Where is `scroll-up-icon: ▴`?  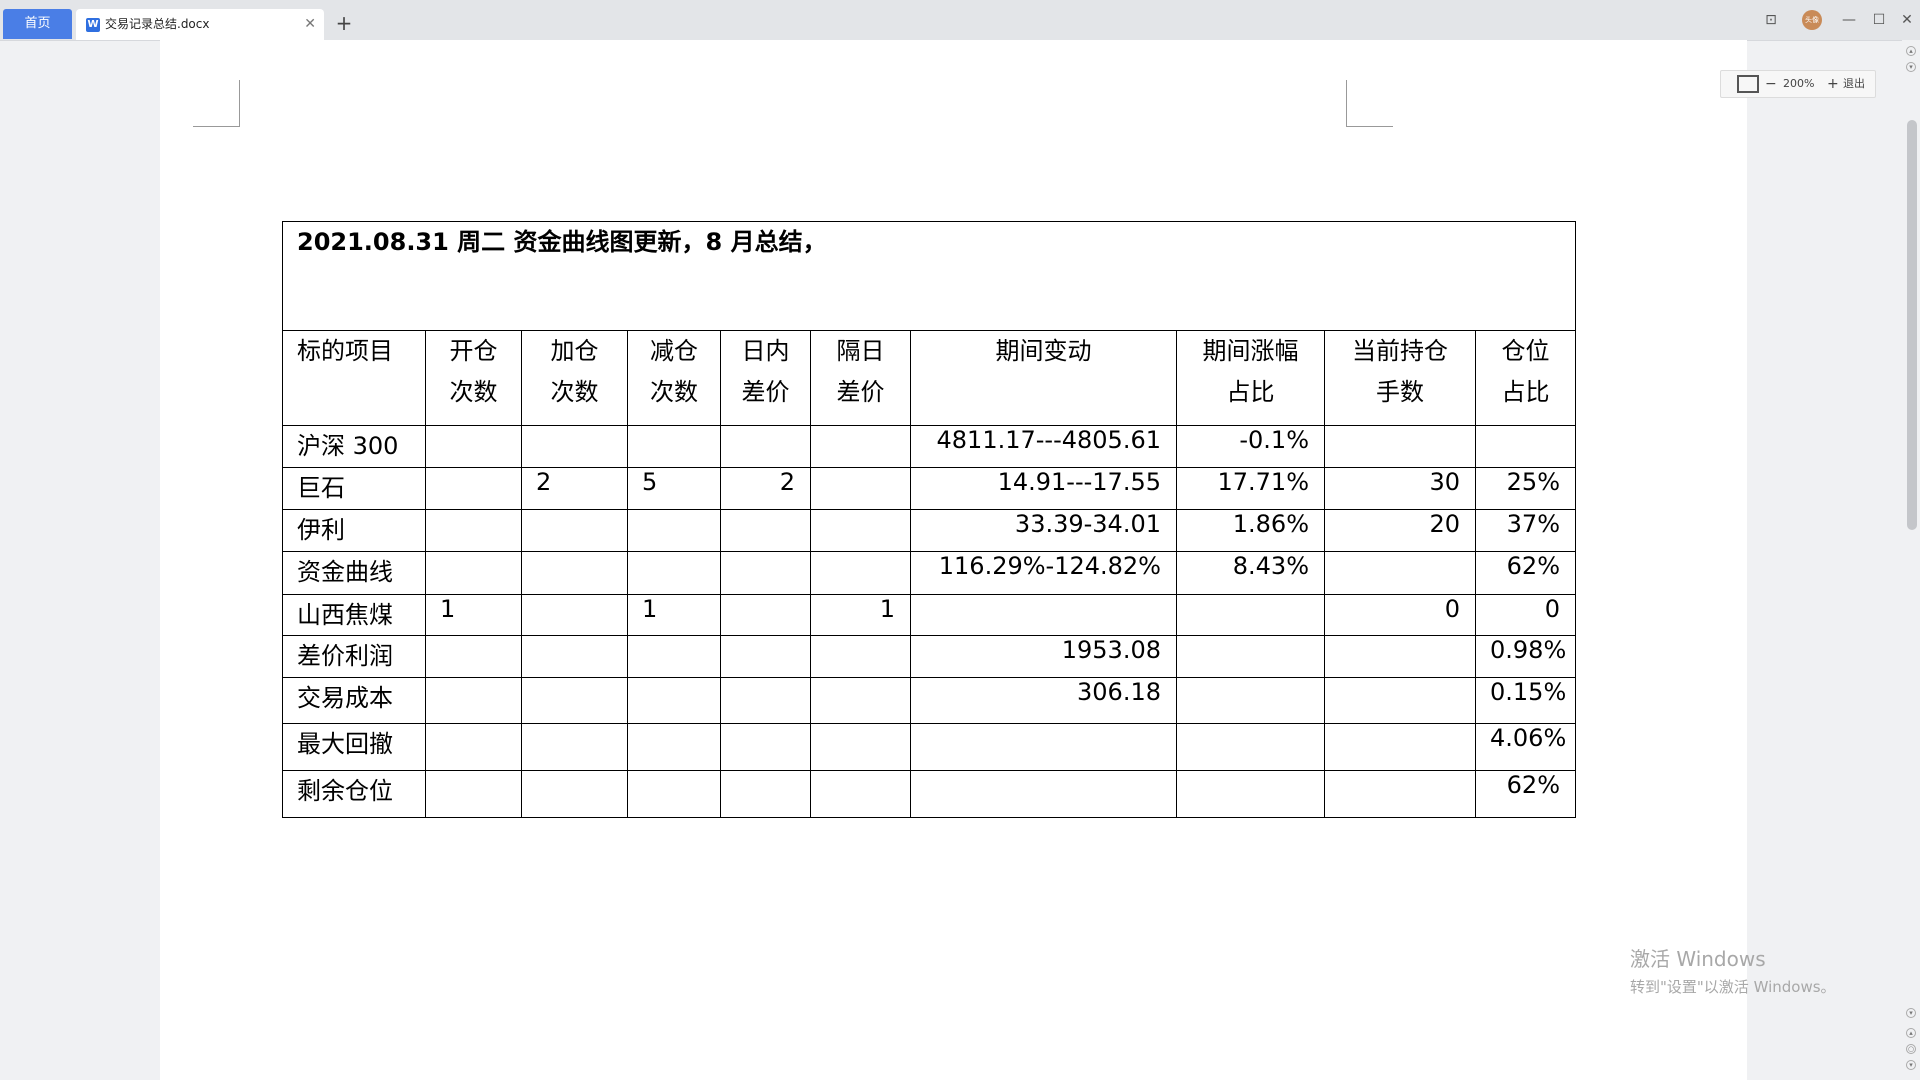 scroll-up-icon: ▴ is located at coordinates (1911, 51).